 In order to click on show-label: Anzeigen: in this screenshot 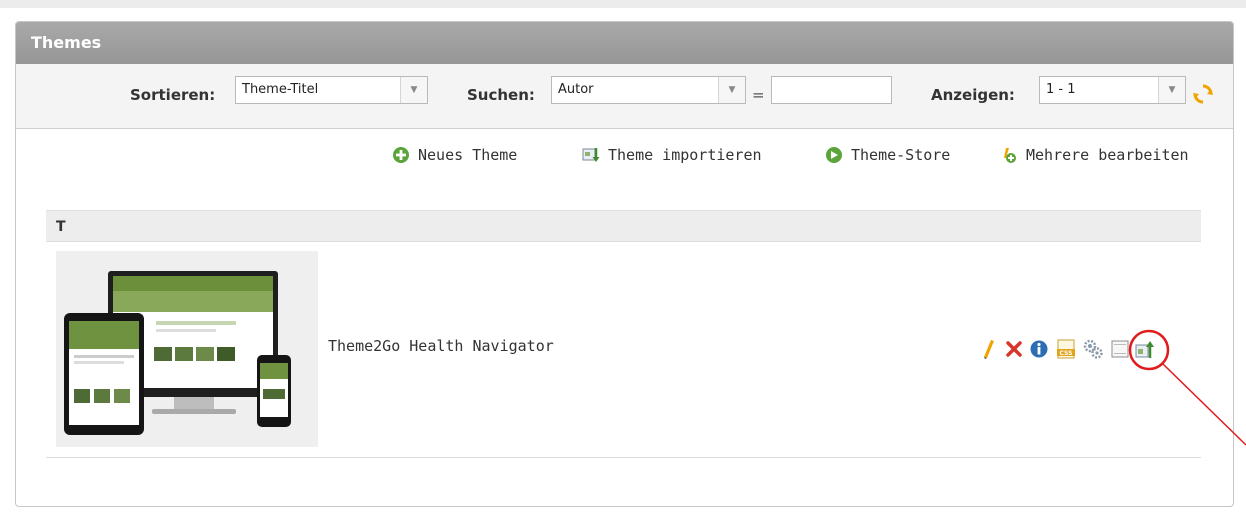, I will do `click(973, 95)`.